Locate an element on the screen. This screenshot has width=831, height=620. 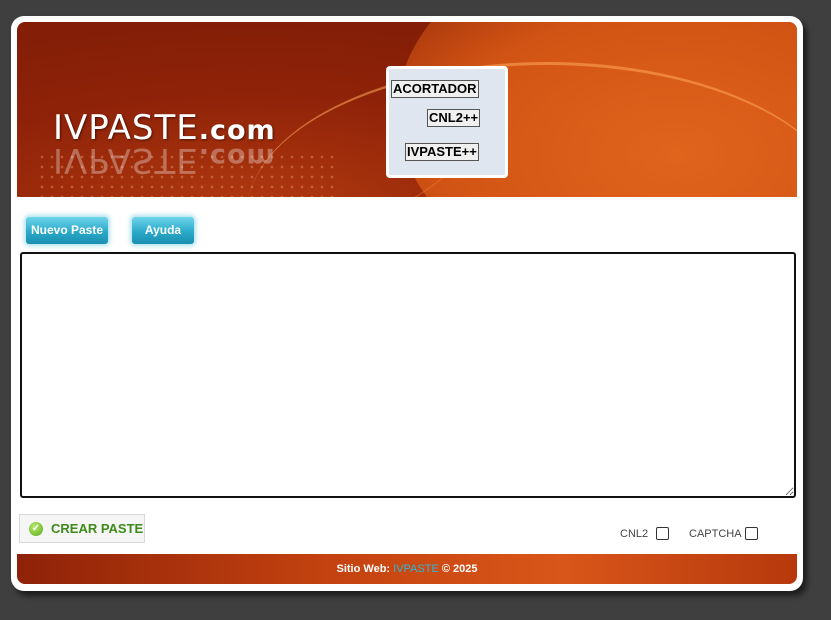
new-paste-button: Nuevo Paste is located at coordinates (67, 230).